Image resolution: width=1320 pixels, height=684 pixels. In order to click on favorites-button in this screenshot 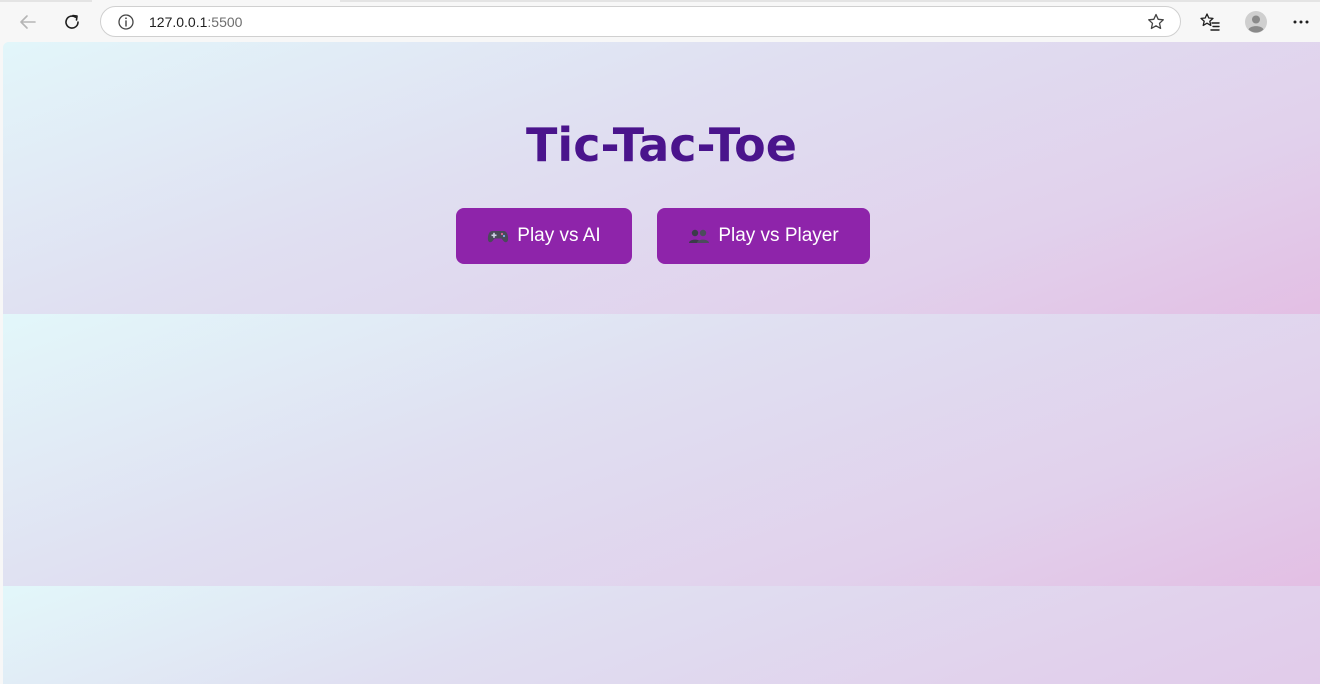, I will do `click(1210, 22)`.